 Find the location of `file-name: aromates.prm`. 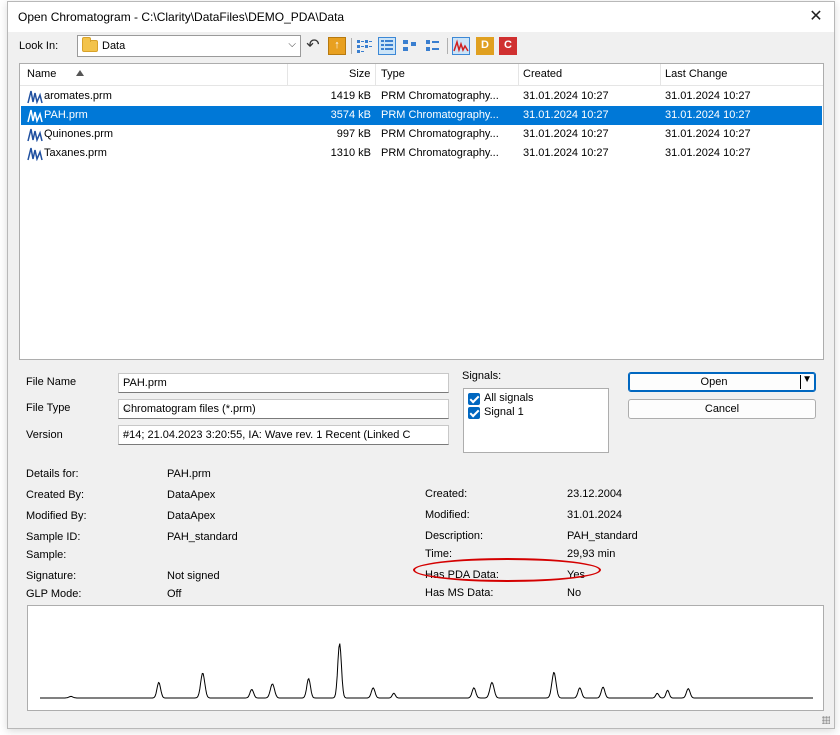

file-name: aromates.prm is located at coordinates (78, 96).